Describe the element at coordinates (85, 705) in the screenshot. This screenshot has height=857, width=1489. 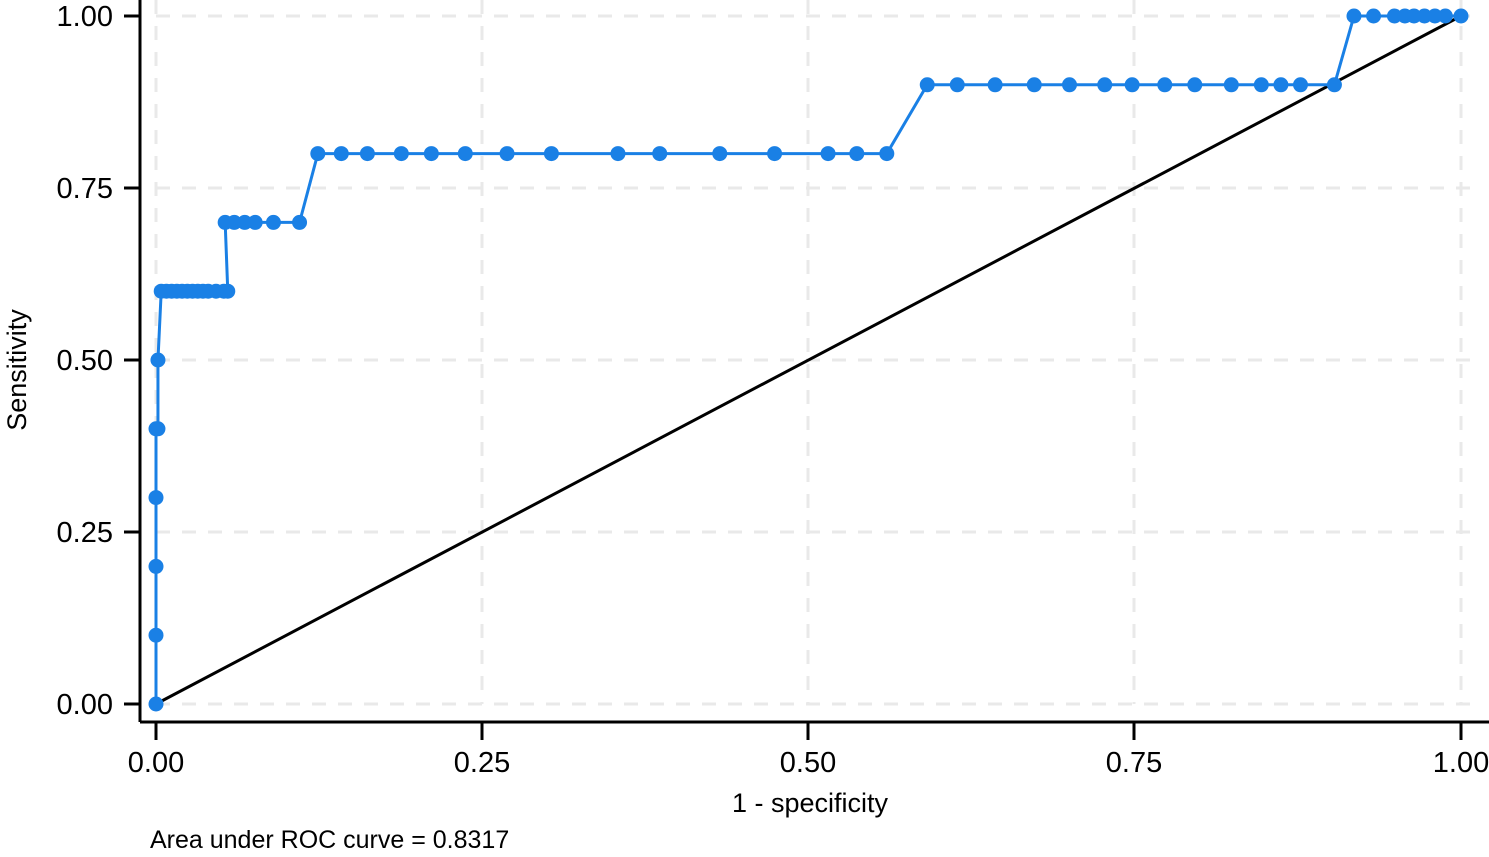
I see `y-tick-label-000: 0.00` at that location.